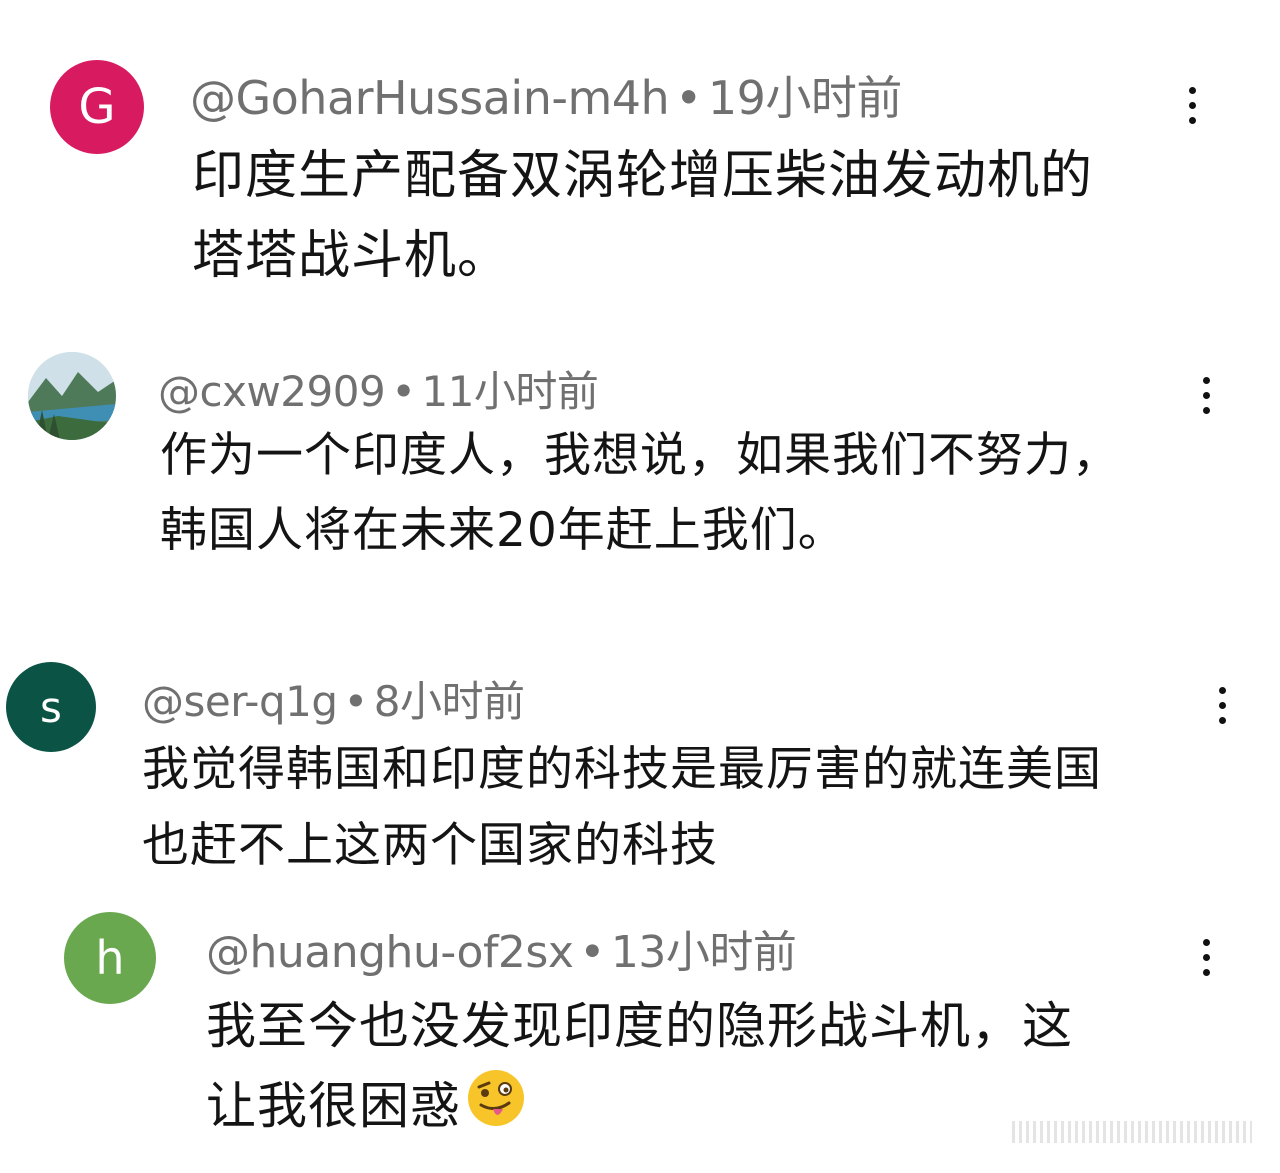  I want to click on username: @huanghu-of2sx, so click(390, 952).